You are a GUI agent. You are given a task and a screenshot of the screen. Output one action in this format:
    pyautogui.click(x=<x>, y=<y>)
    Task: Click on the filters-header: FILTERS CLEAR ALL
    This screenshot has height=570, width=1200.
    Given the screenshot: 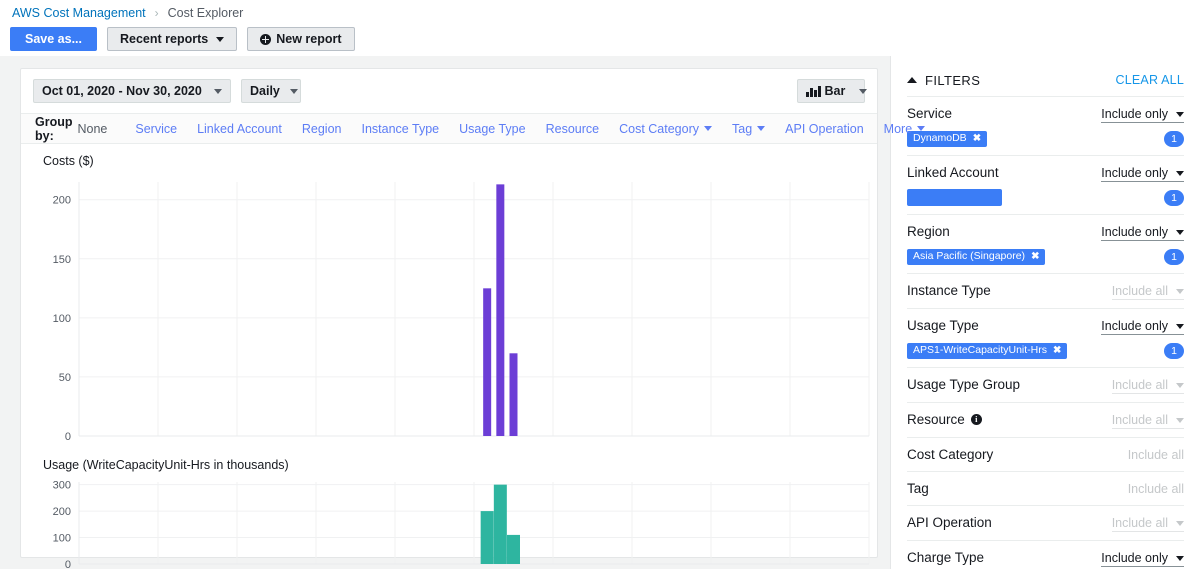 What is the action you would take?
    pyautogui.click(x=1045, y=76)
    